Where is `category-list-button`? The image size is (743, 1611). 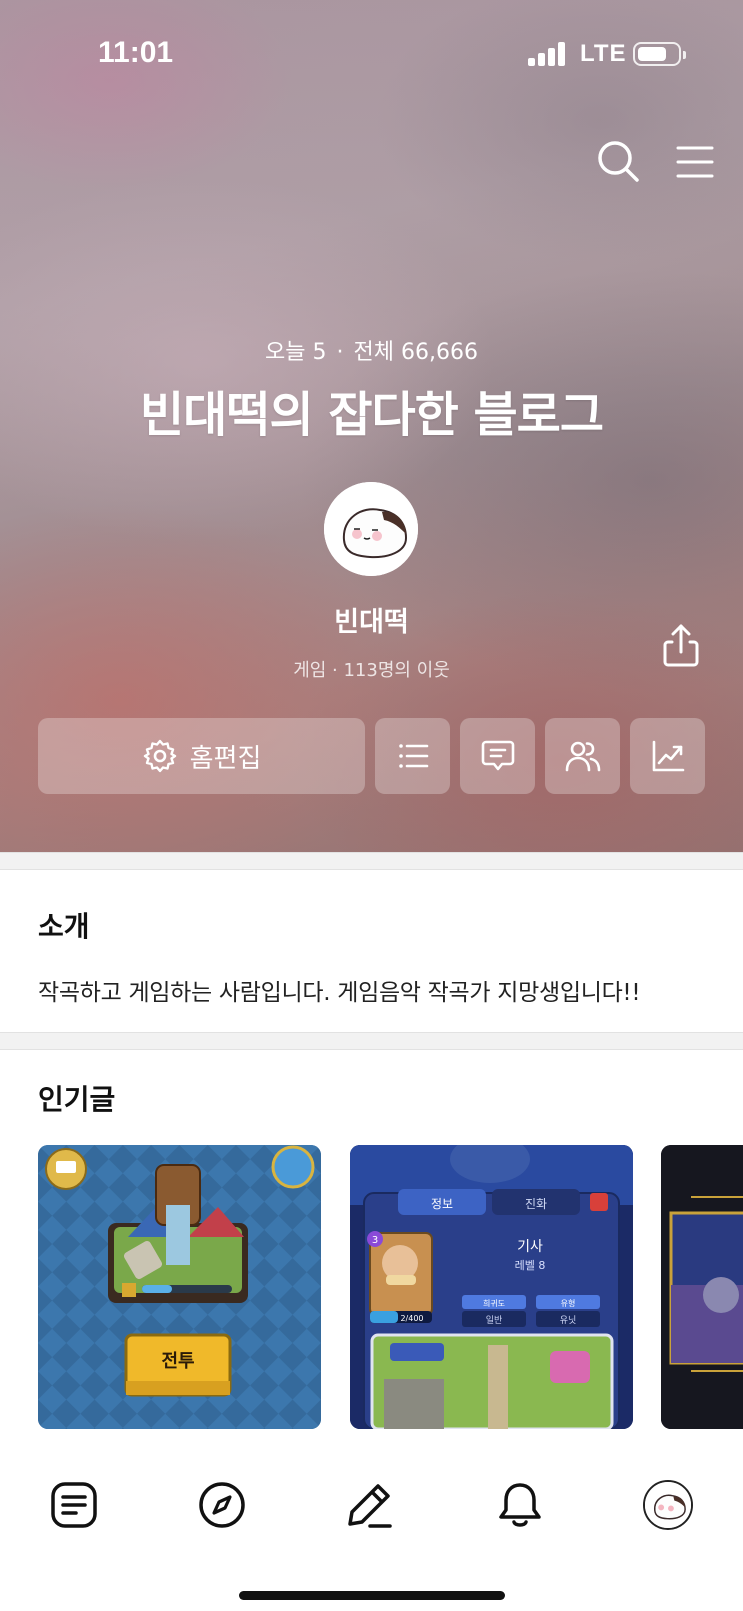 category-list-button is located at coordinates (412, 756).